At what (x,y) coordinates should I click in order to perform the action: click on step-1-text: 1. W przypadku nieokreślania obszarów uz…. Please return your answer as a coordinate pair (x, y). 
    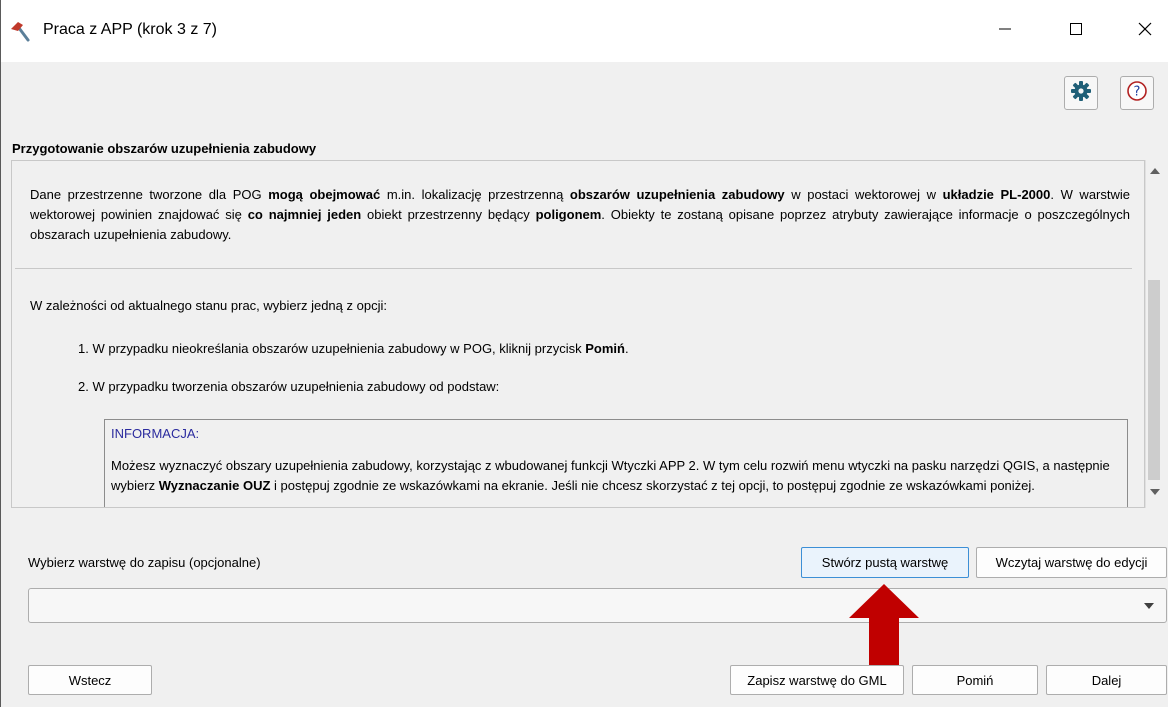
    Looking at the image, I should click on (353, 348).